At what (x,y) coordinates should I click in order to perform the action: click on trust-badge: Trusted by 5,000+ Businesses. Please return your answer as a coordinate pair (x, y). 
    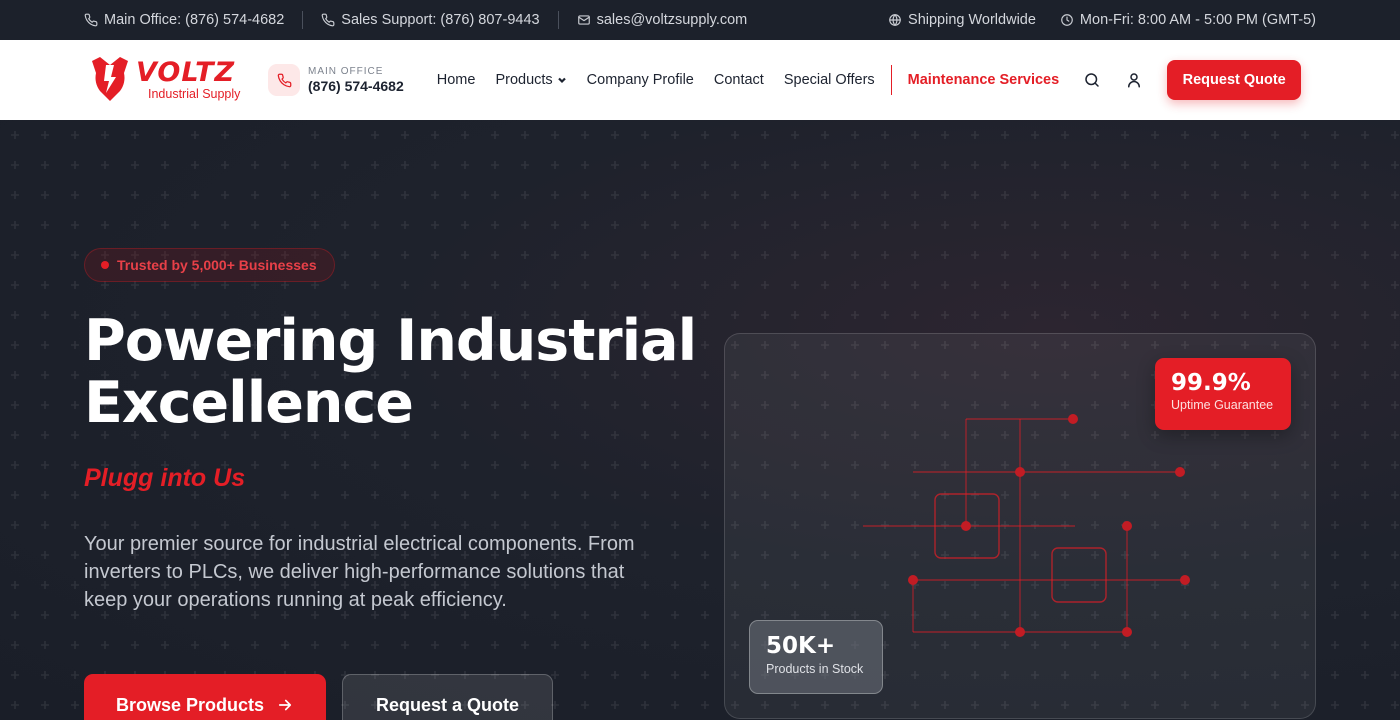
    Looking at the image, I should click on (209, 265).